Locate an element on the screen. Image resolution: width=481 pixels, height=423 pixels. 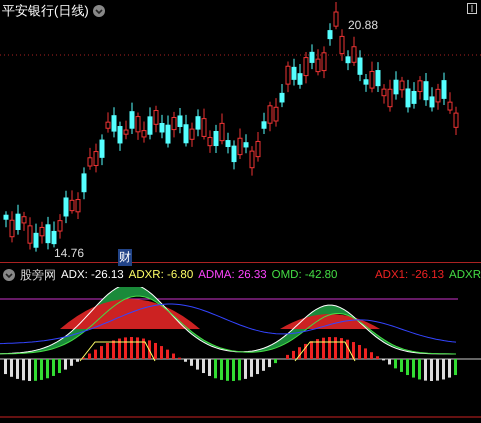
panel-icon is located at coordinates (472, 8).